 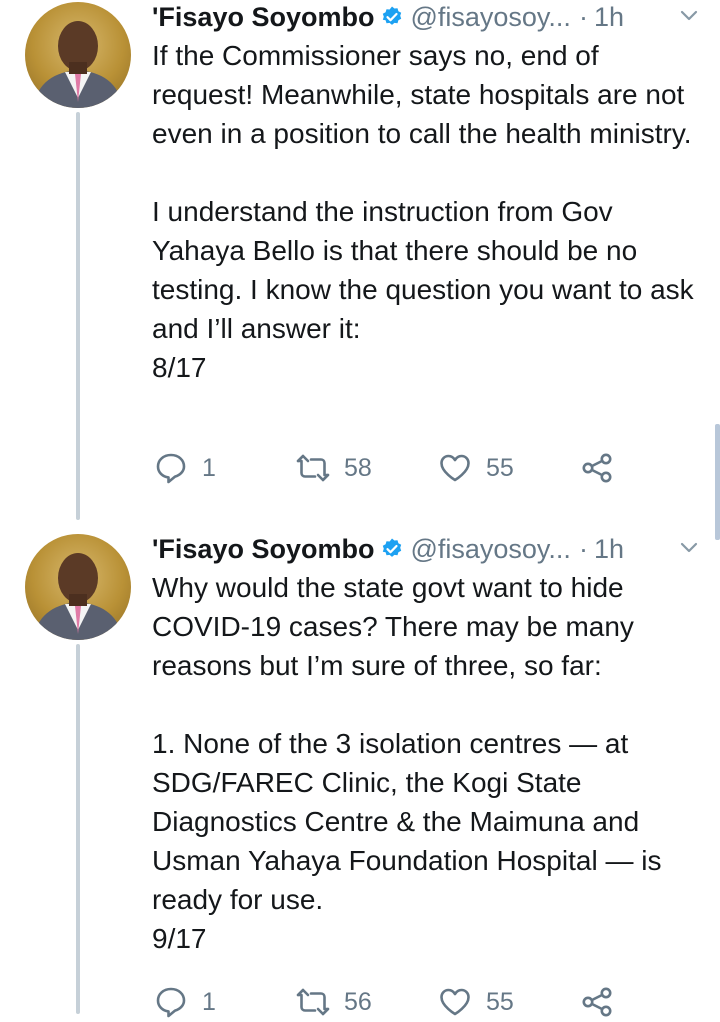 I want to click on retweet-count: 58, so click(x=358, y=467).